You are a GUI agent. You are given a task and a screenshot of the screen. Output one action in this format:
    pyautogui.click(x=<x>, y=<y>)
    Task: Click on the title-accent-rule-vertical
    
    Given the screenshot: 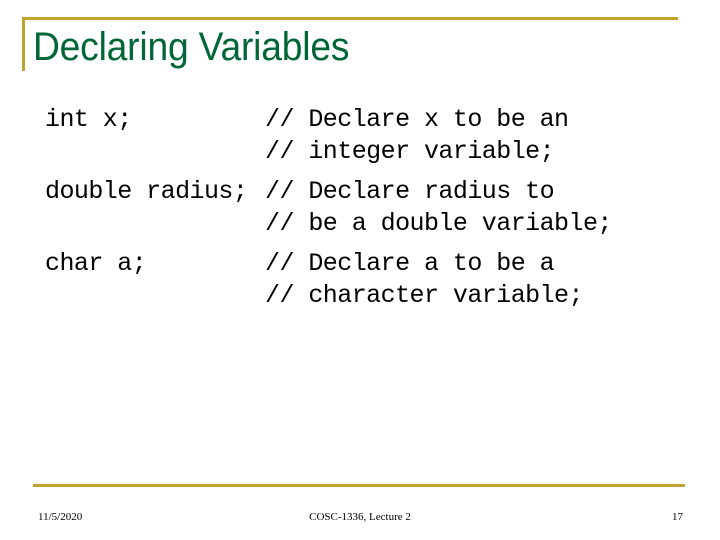 What is the action you would take?
    pyautogui.click(x=23, y=44)
    